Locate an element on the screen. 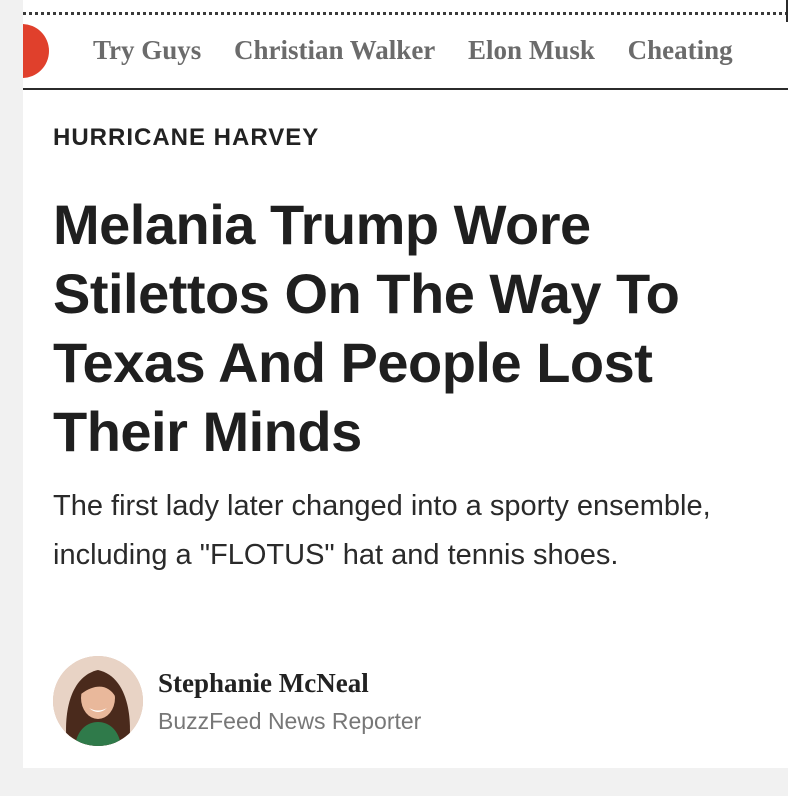  author-avatar is located at coordinates (98, 701).